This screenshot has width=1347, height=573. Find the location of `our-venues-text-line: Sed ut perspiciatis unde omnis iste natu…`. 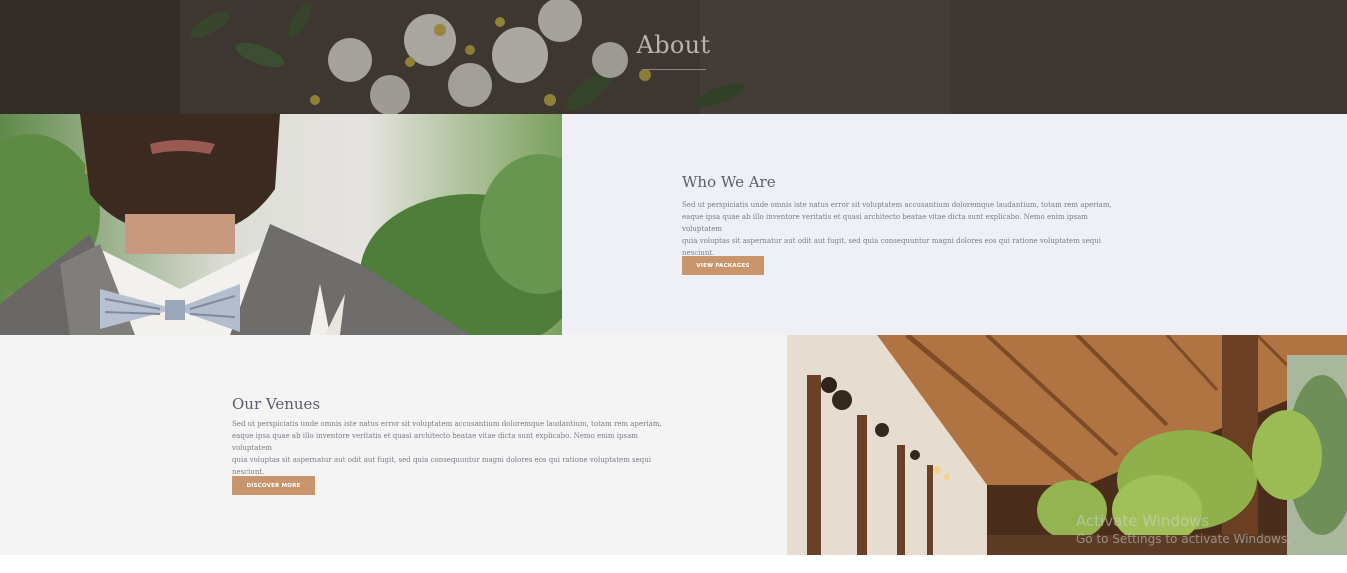

our-venues-text-line: Sed ut perspiciatis unde omnis iste natu… is located at coordinates (447, 424).